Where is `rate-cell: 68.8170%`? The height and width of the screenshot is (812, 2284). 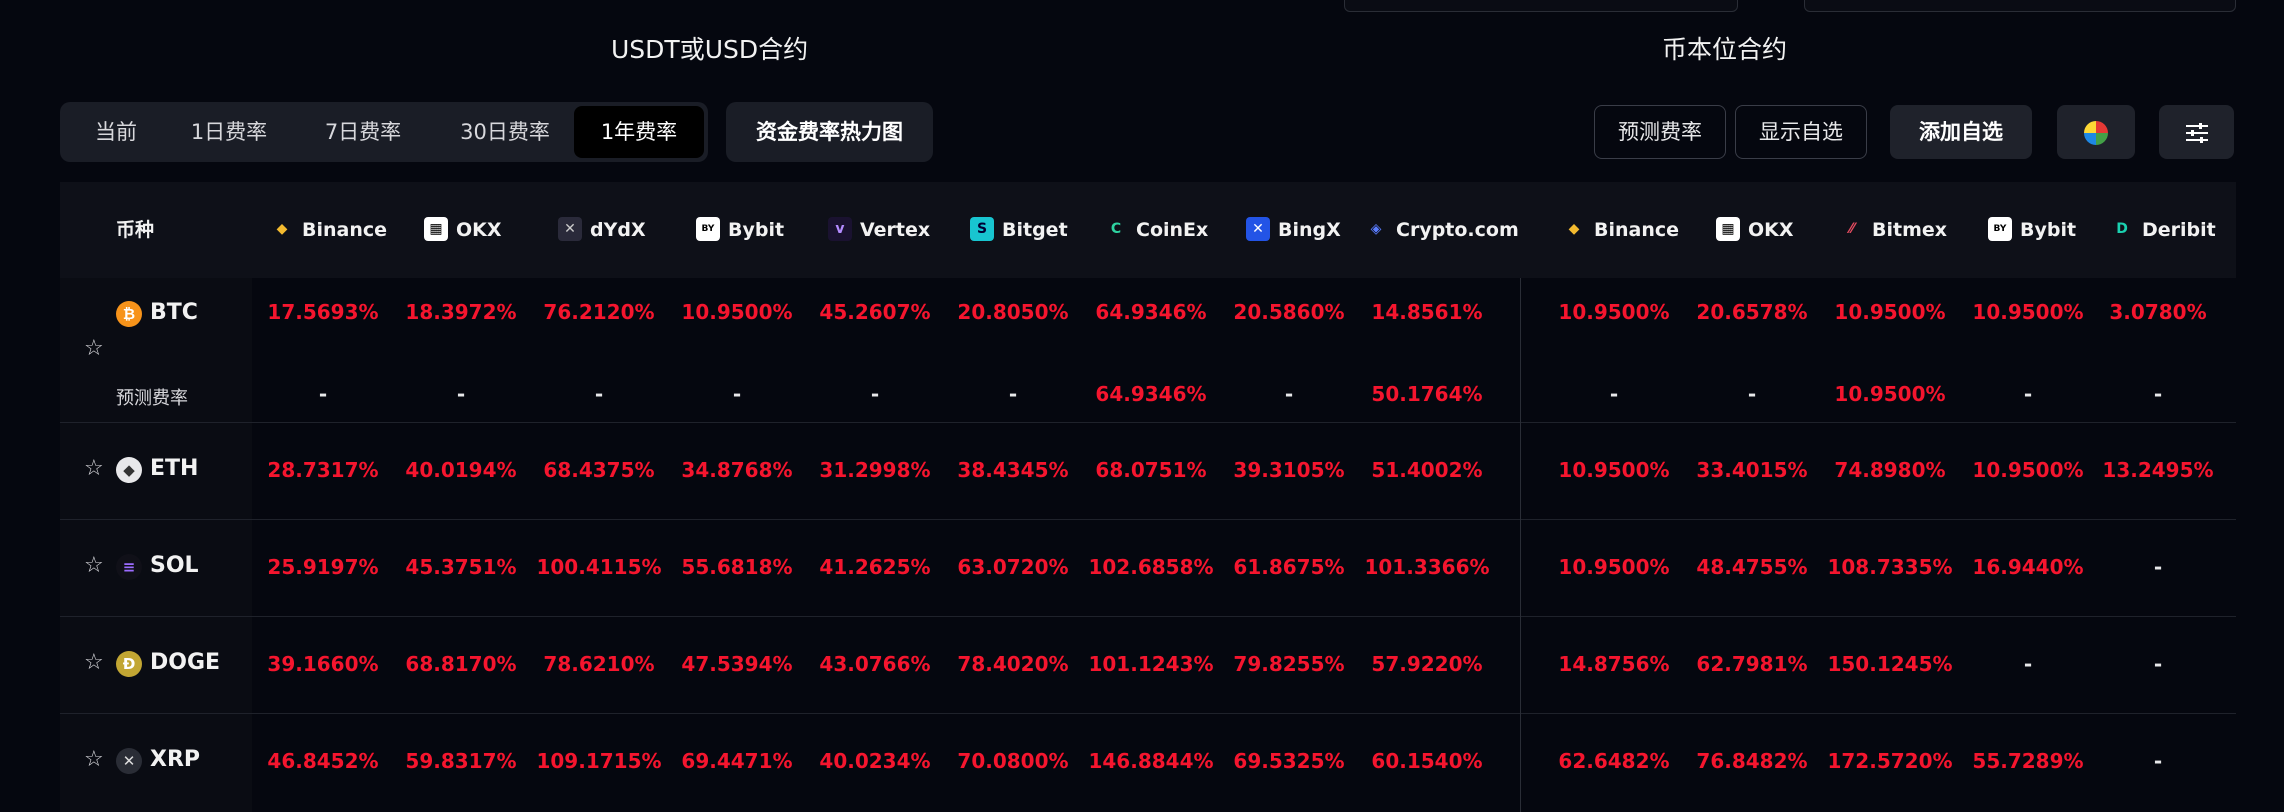
rate-cell: 68.8170% is located at coordinates (461, 664).